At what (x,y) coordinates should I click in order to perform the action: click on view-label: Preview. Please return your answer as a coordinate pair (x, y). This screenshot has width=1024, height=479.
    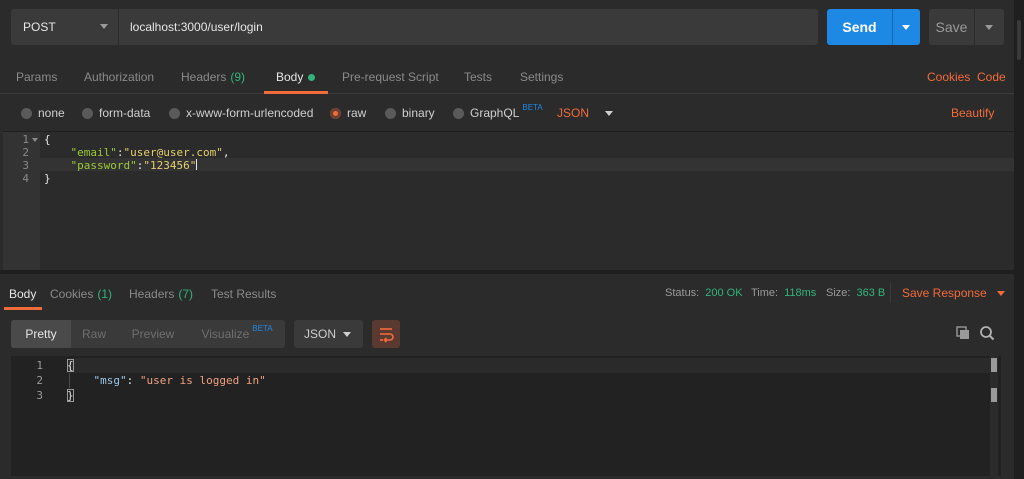
    Looking at the image, I should click on (153, 334).